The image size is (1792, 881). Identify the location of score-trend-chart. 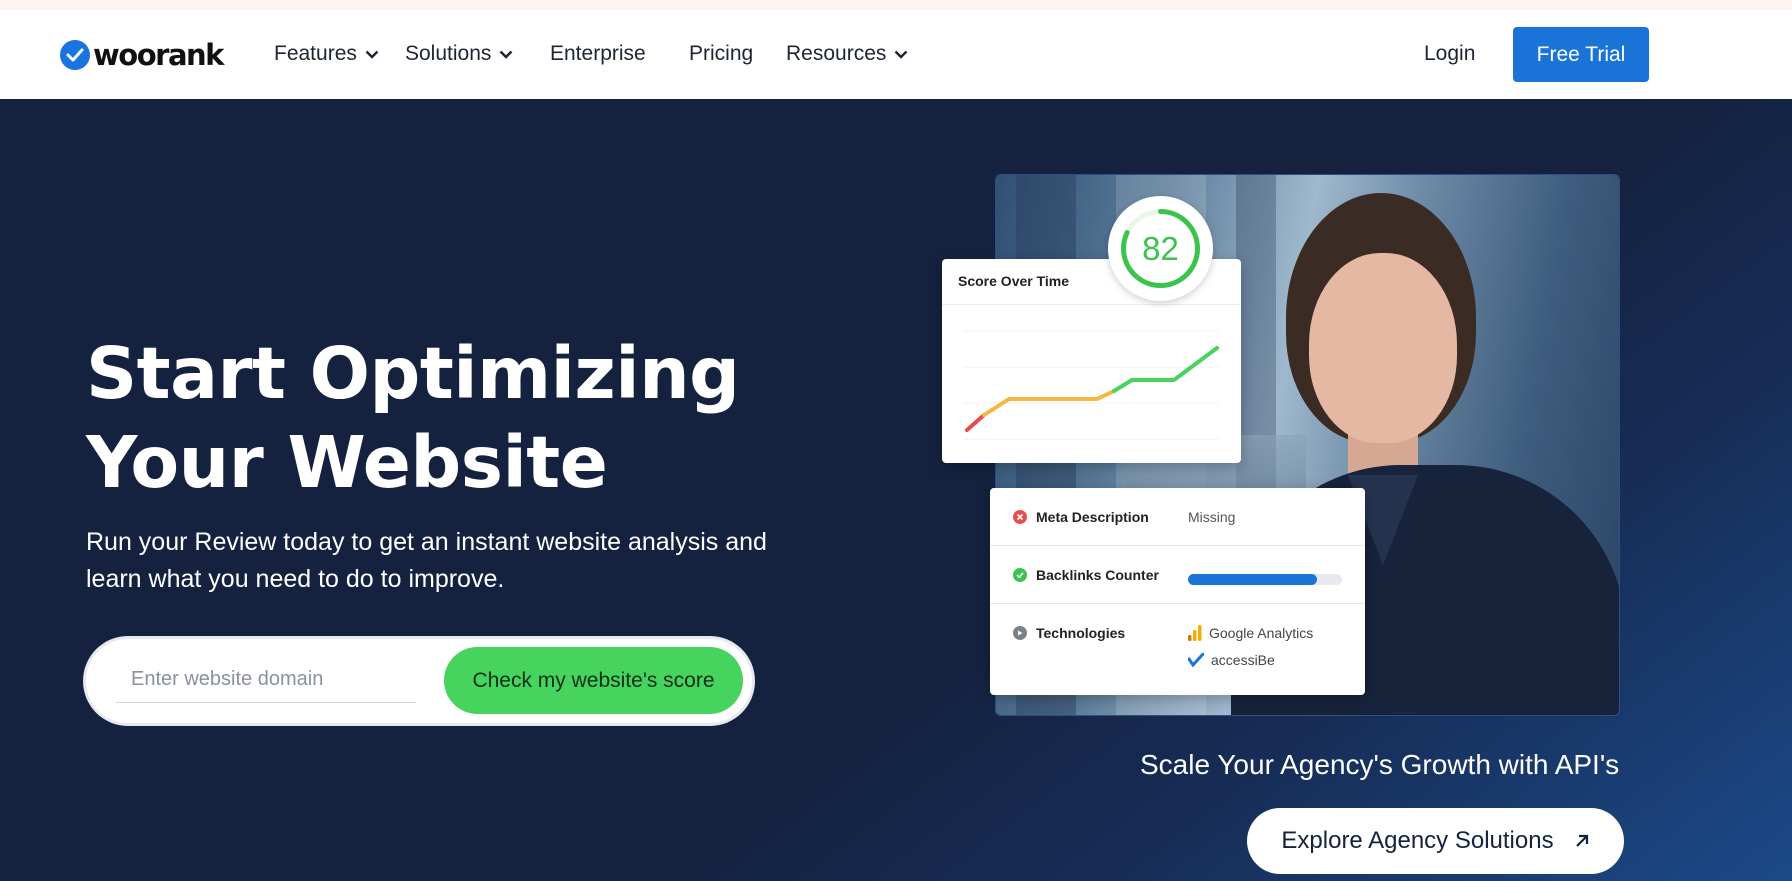
(1091, 385).